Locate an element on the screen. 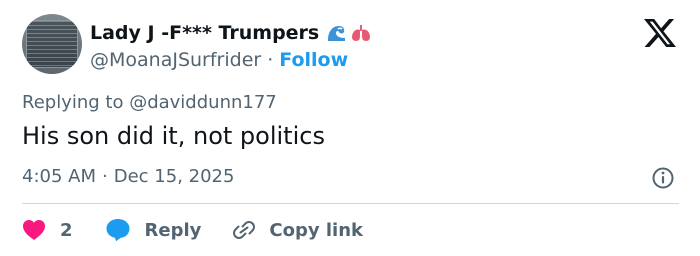  avatar is located at coordinates (52, 44).